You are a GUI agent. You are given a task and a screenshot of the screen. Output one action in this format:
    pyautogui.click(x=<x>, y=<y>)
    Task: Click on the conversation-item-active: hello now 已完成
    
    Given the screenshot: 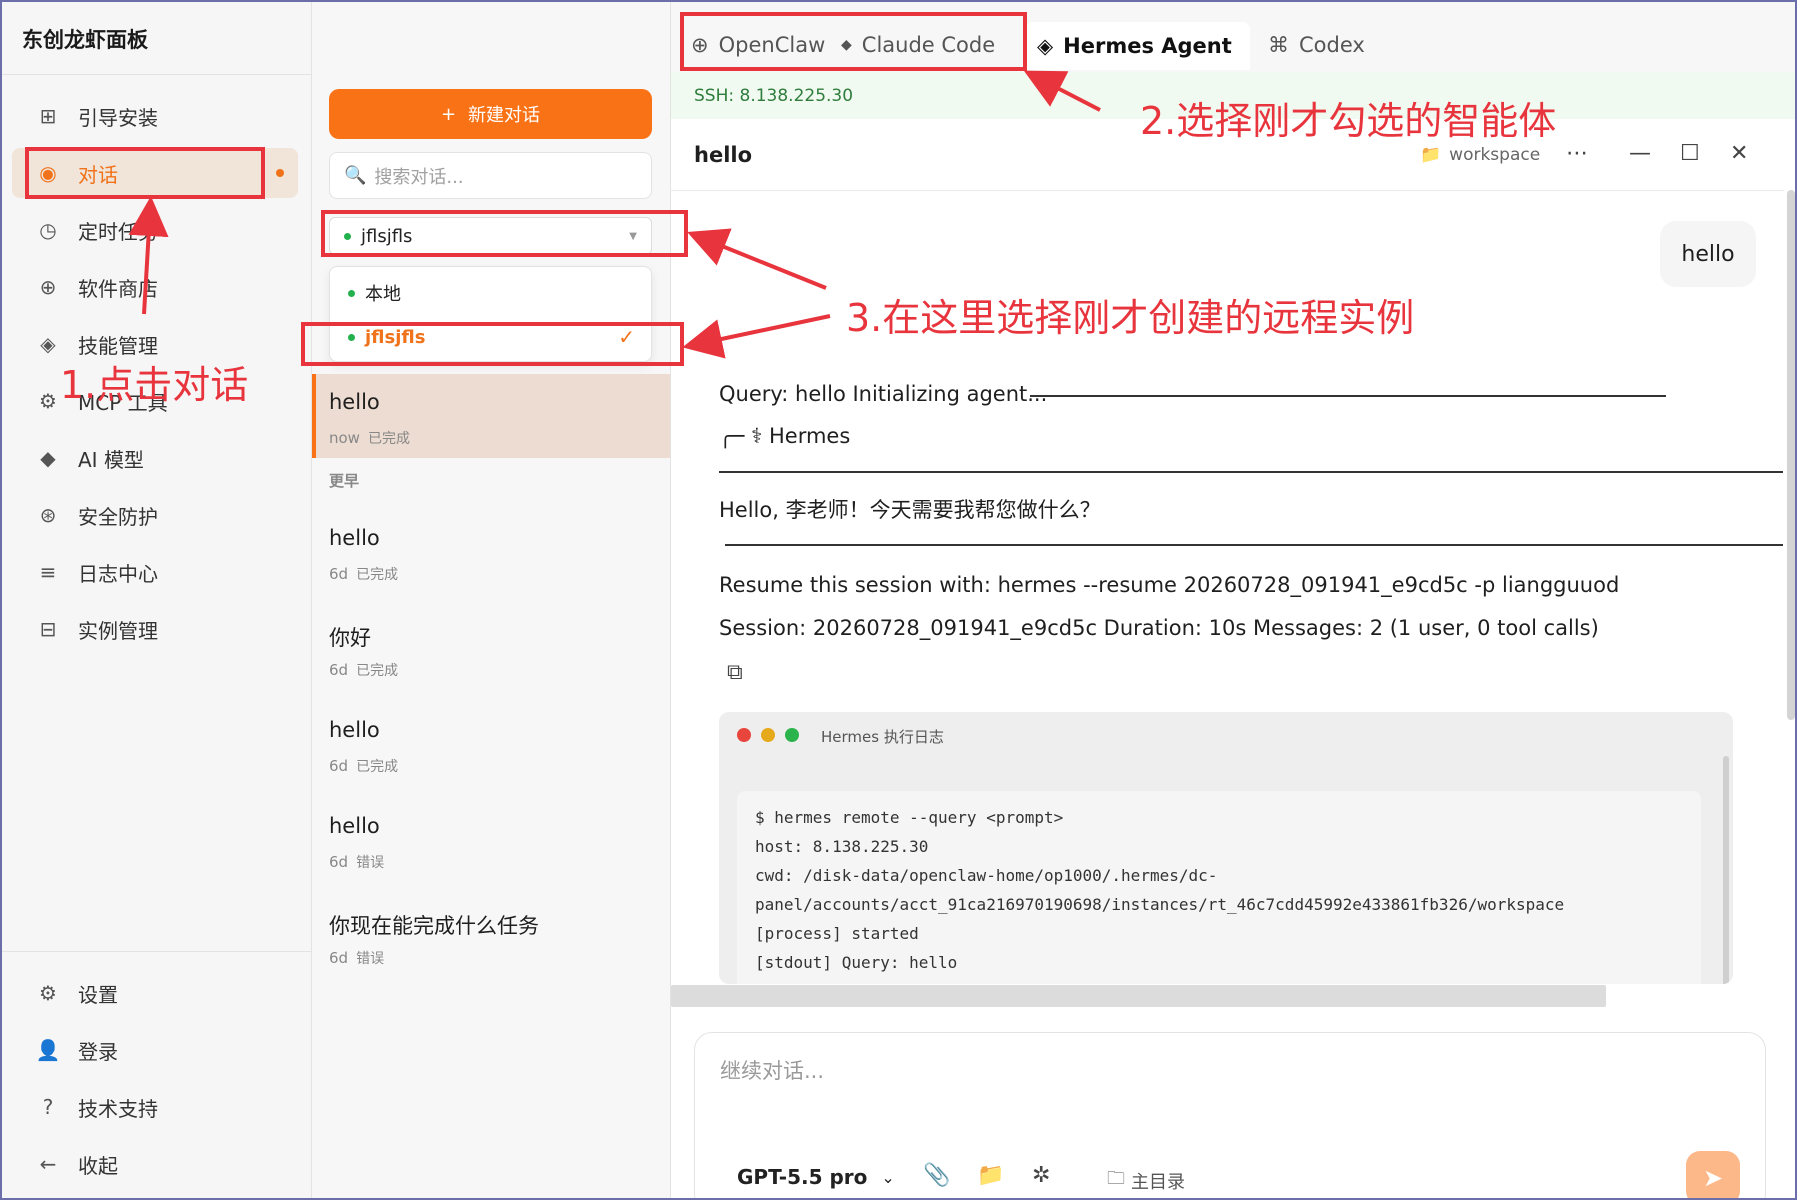 What is the action you would take?
    pyautogui.click(x=491, y=416)
    